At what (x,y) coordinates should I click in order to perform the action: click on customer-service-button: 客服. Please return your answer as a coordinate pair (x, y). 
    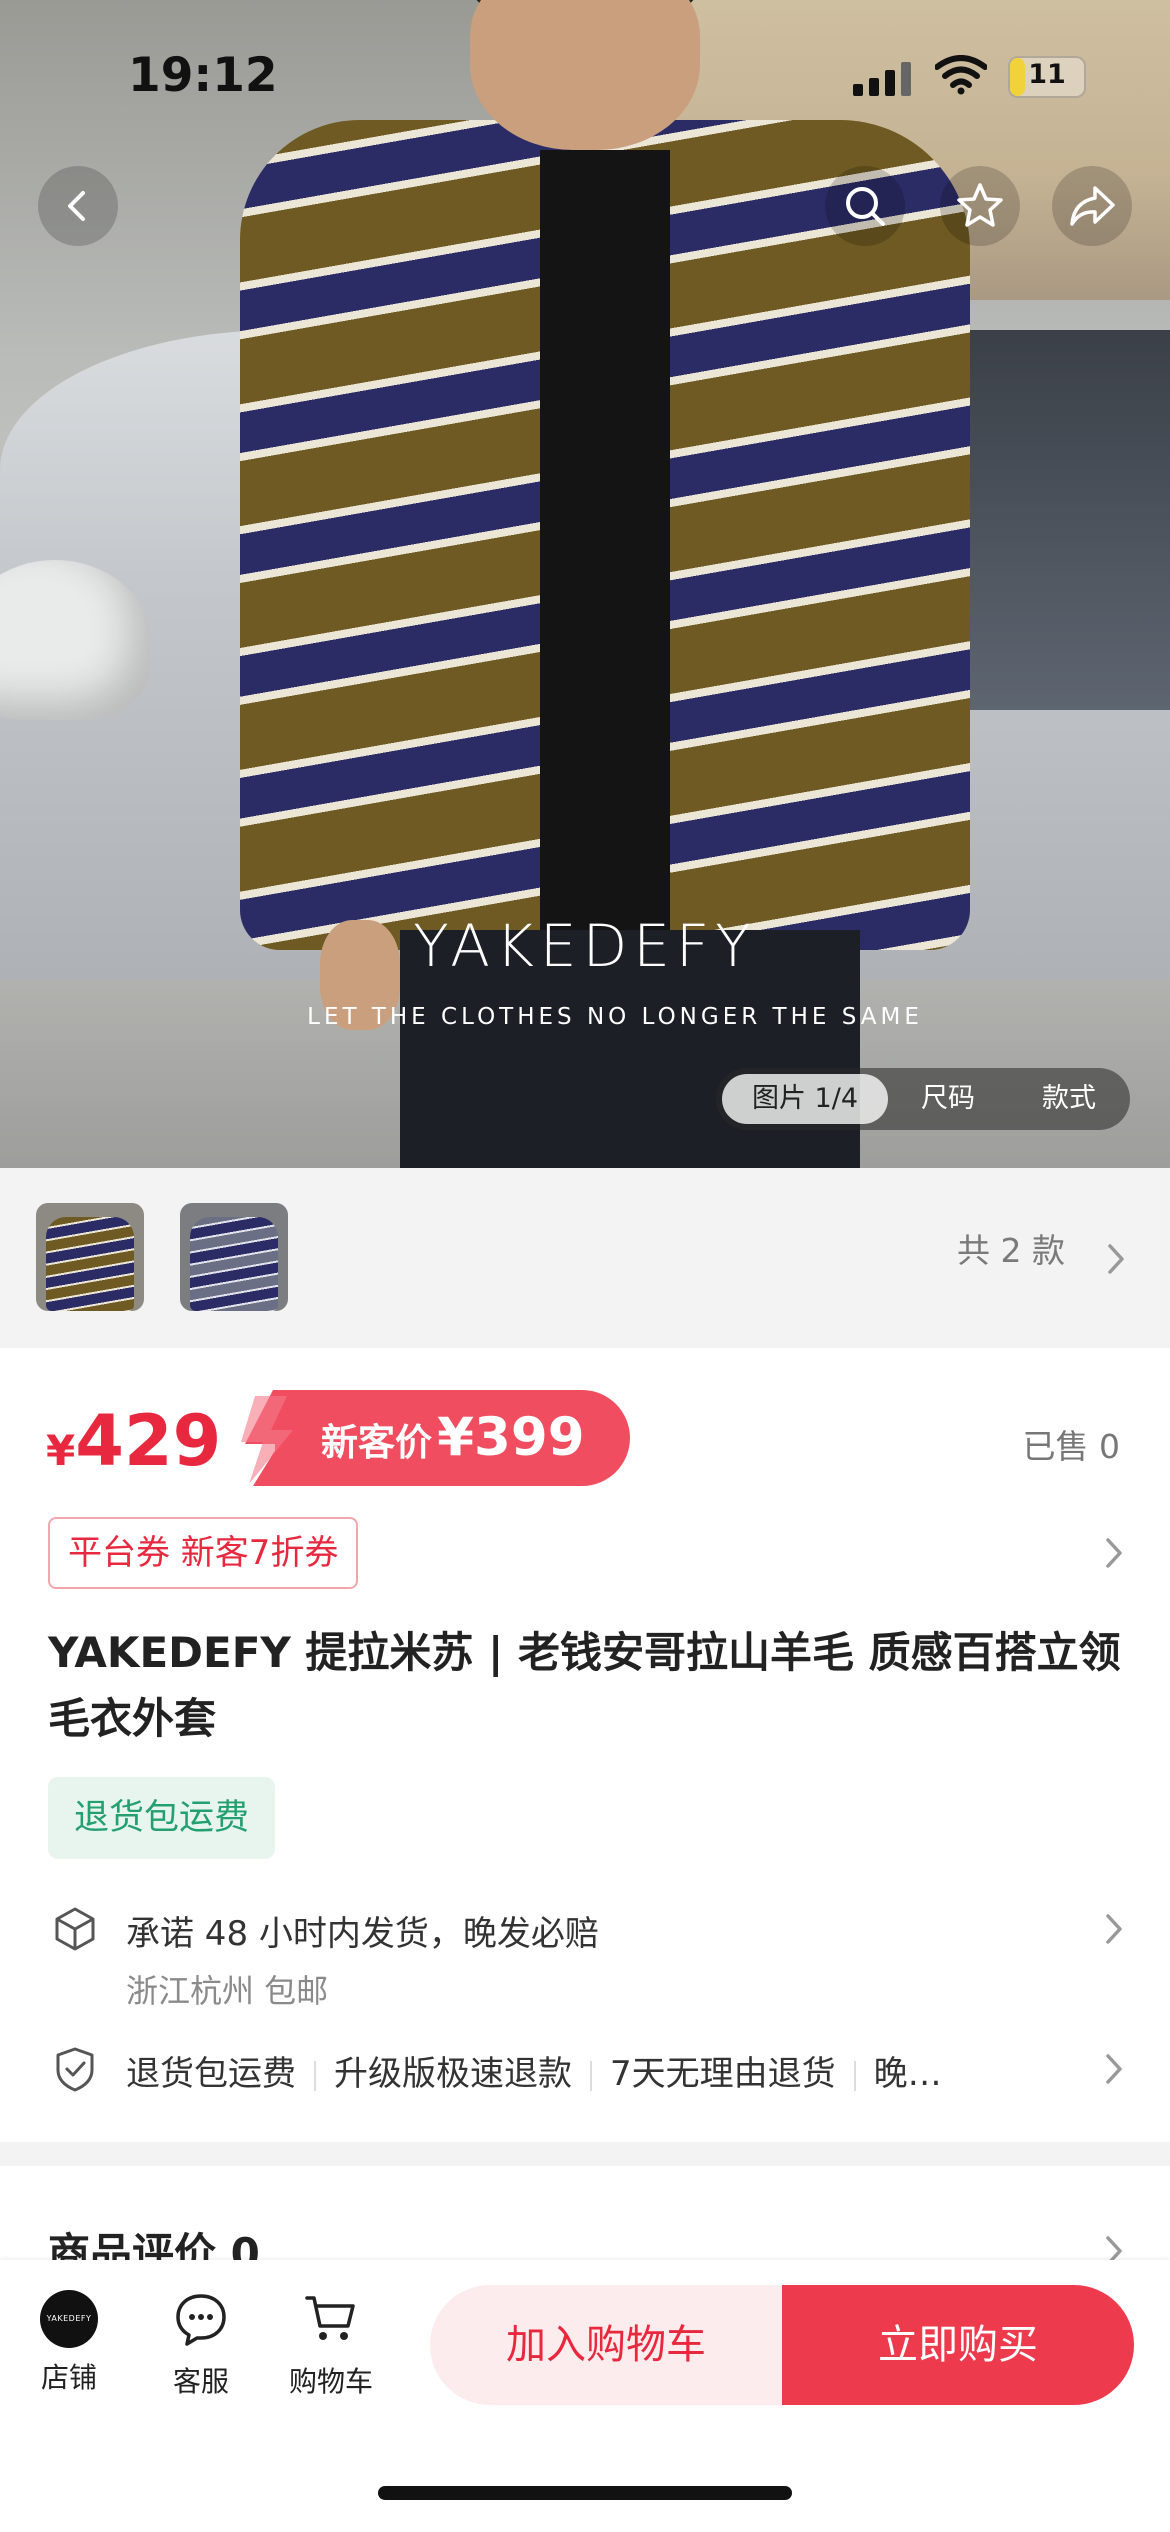
    Looking at the image, I should click on (201, 2345).